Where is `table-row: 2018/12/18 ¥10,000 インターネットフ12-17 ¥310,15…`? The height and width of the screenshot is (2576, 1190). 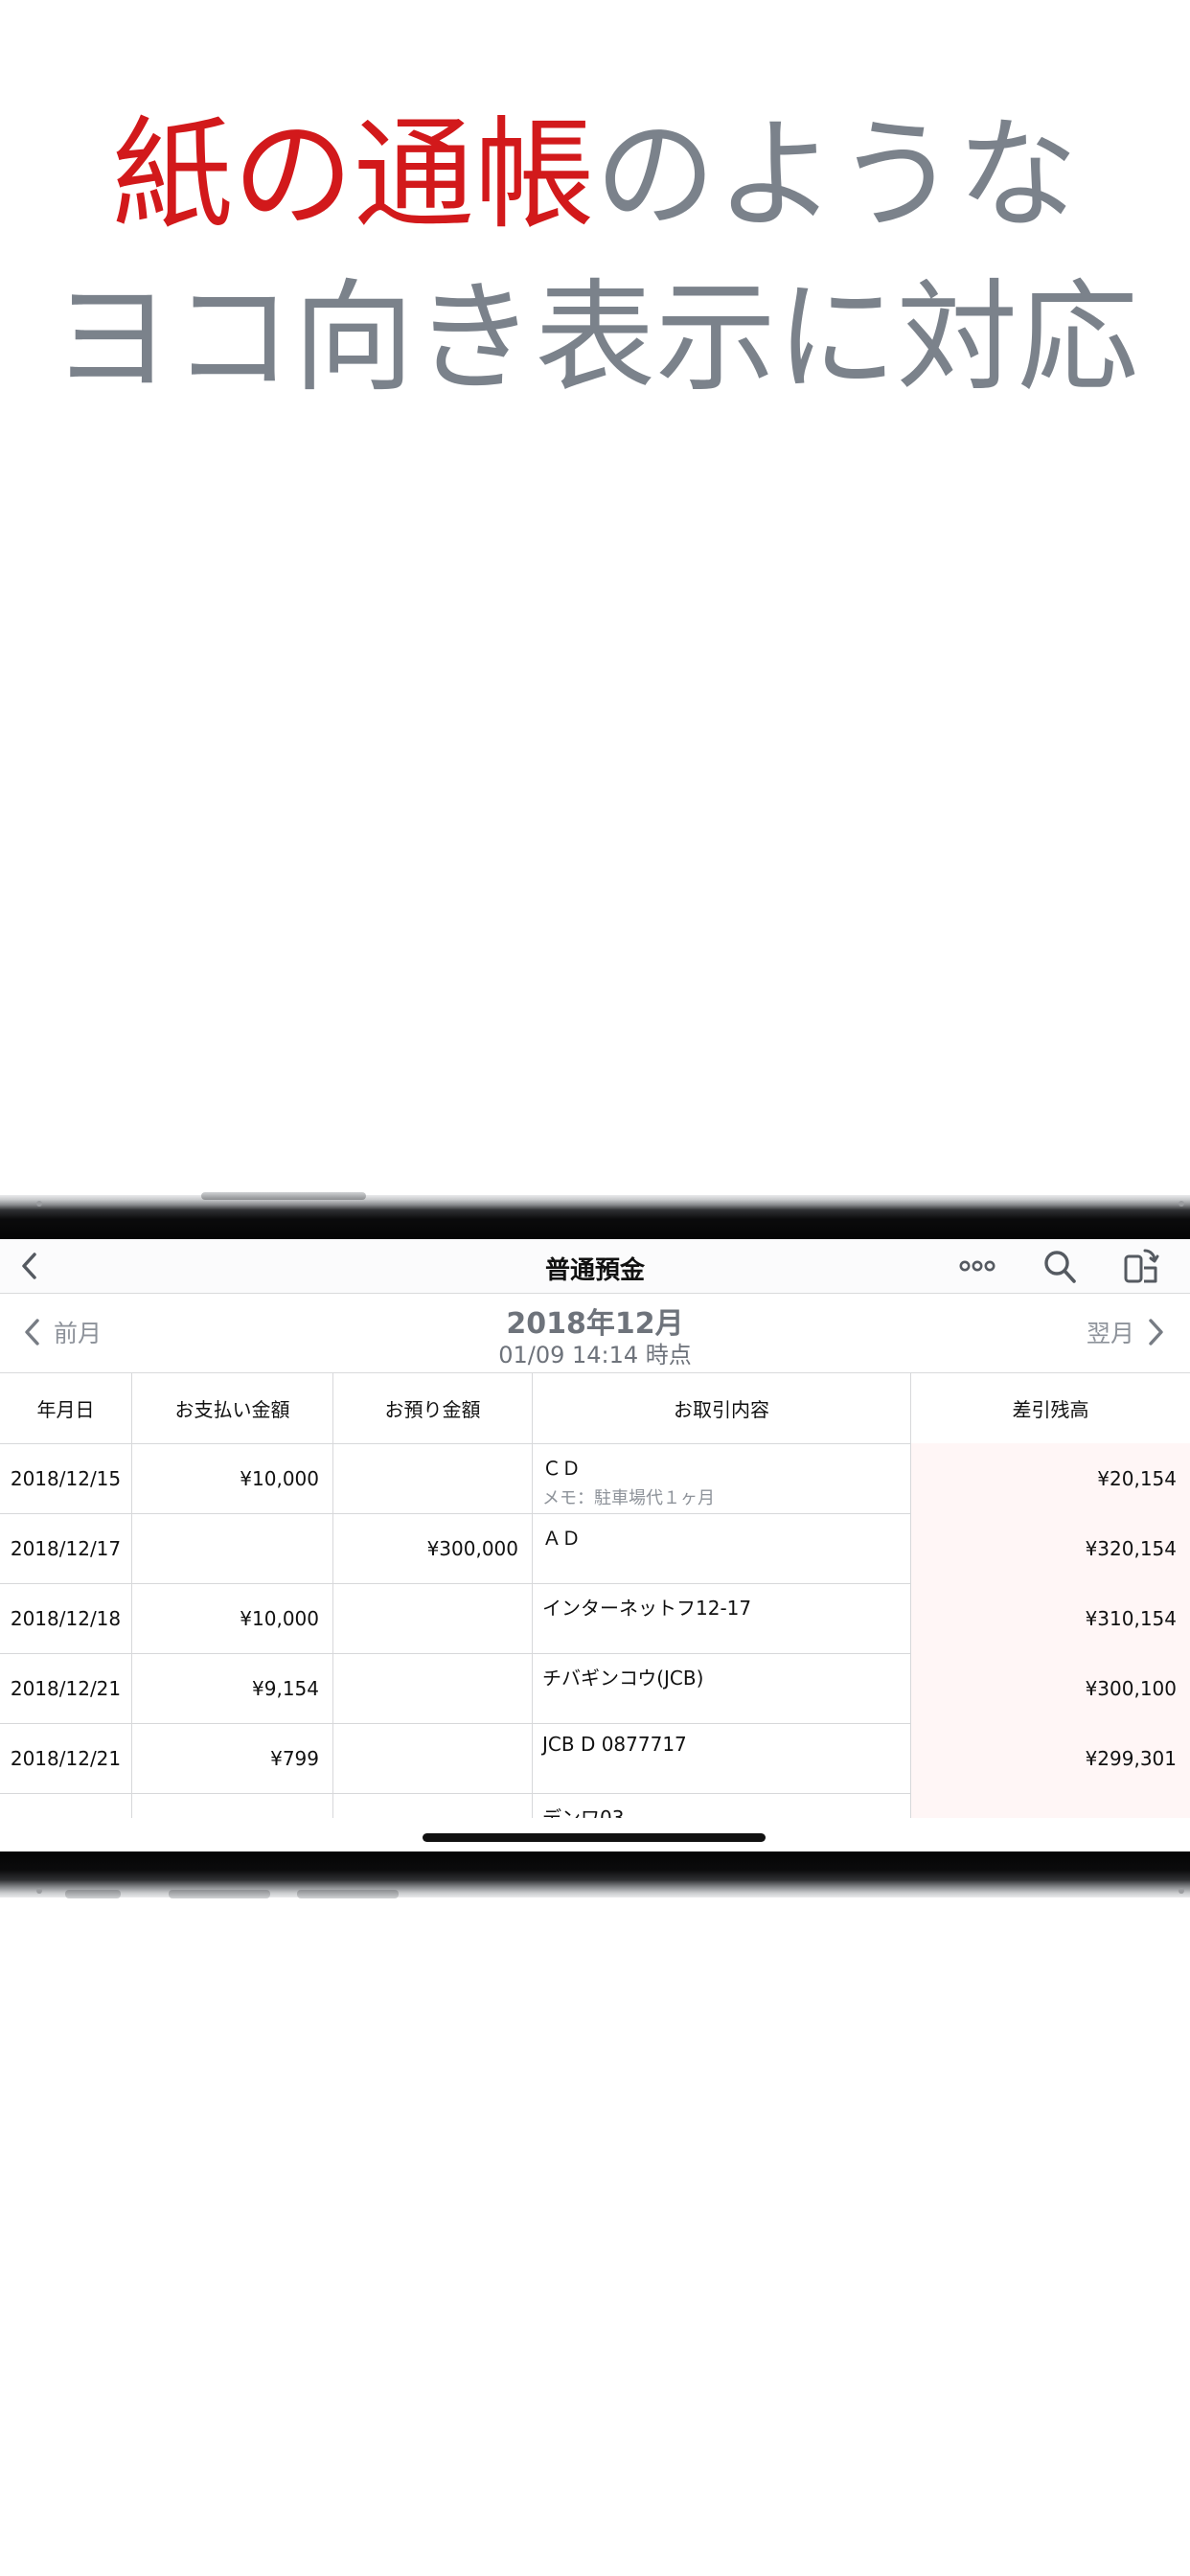
table-row: 2018/12/18 ¥10,000 インターネットフ12-17 ¥310,15… is located at coordinates (595, 1618).